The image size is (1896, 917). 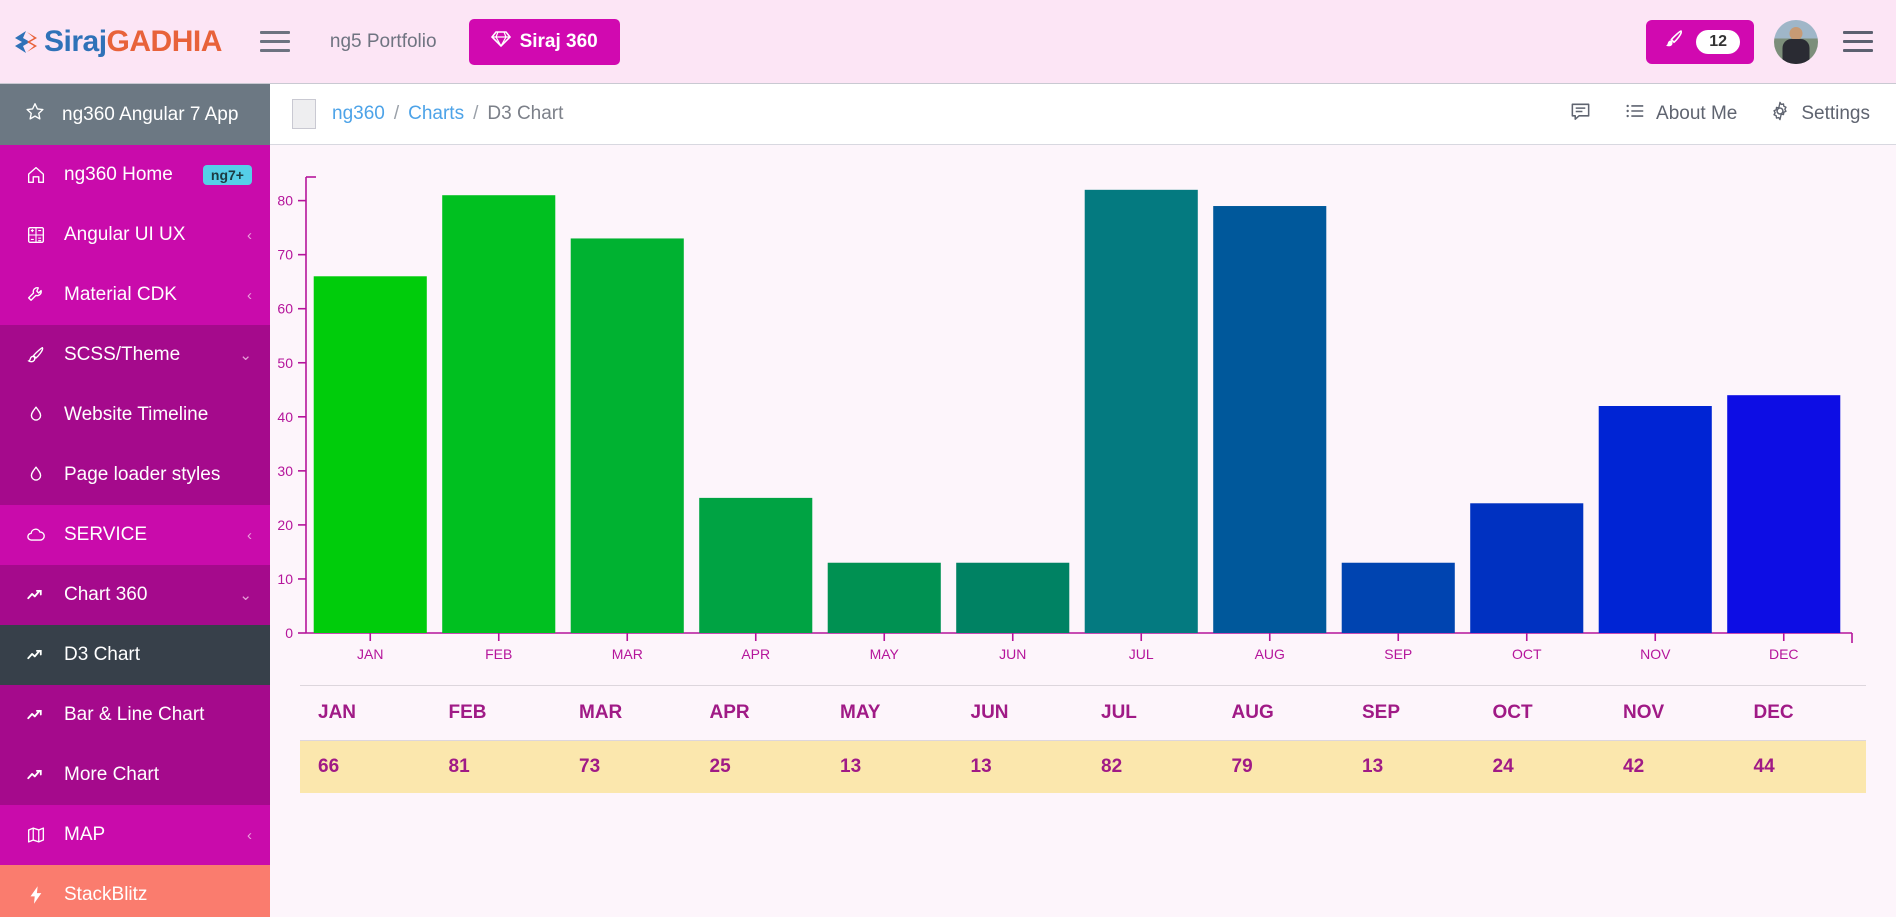 What do you see at coordinates (1780, 114) in the screenshot?
I see `gear-icon` at bounding box center [1780, 114].